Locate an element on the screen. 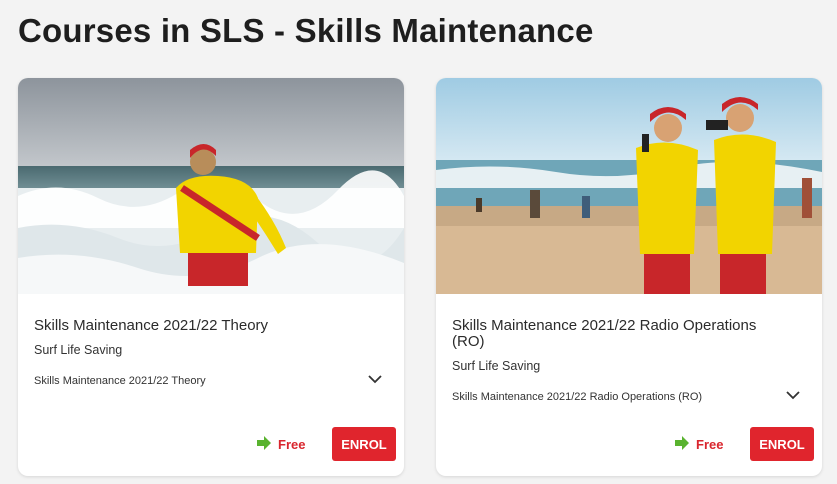 The width and height of the screenshot is (837, 484). course-title: Skills Maintenance 2021/22 Theory is located at coordinates (204, 326).